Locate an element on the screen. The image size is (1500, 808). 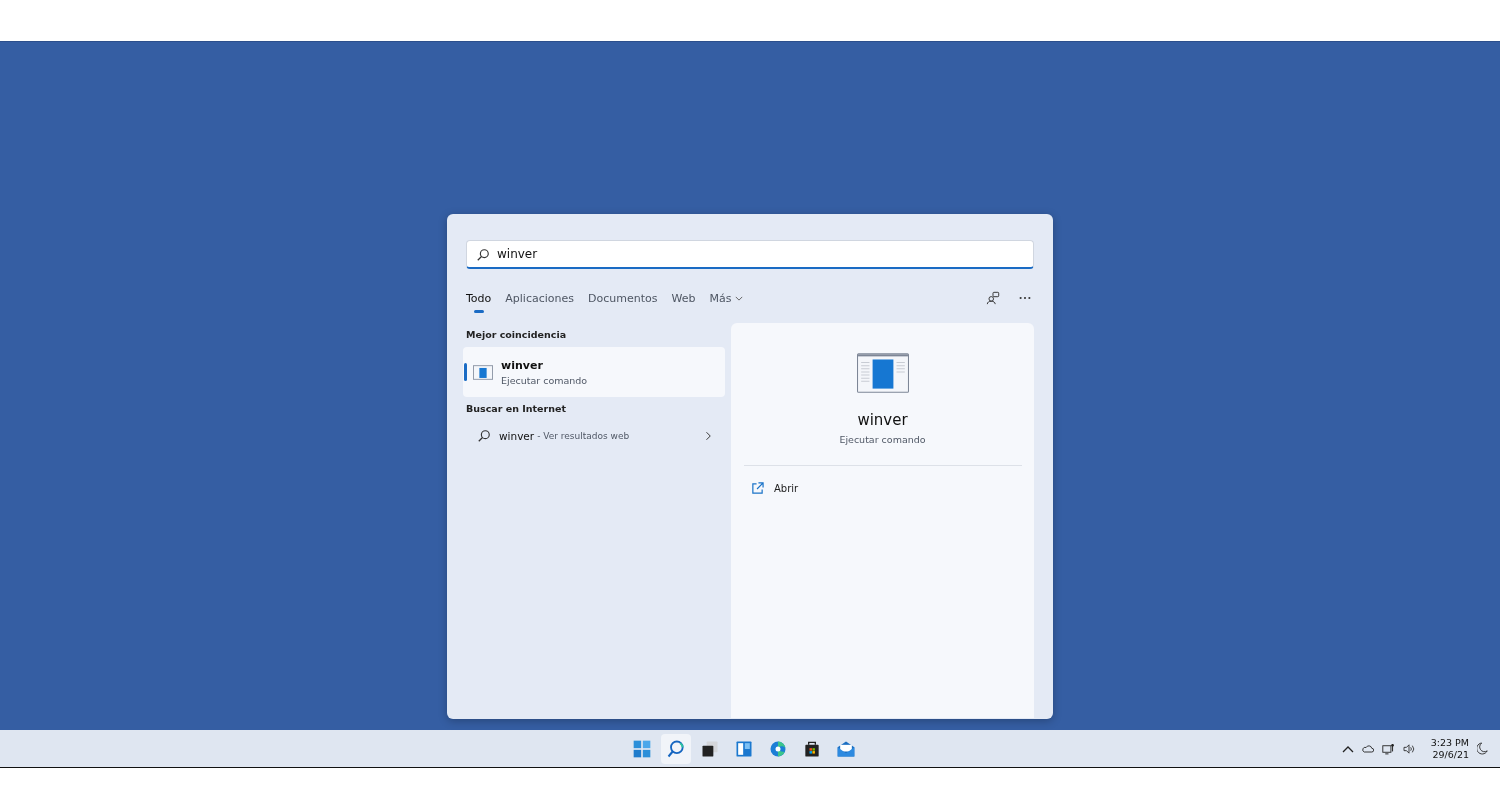
clock: 3:23 PM 29/6/21 is located at coordinates (1449, 748).